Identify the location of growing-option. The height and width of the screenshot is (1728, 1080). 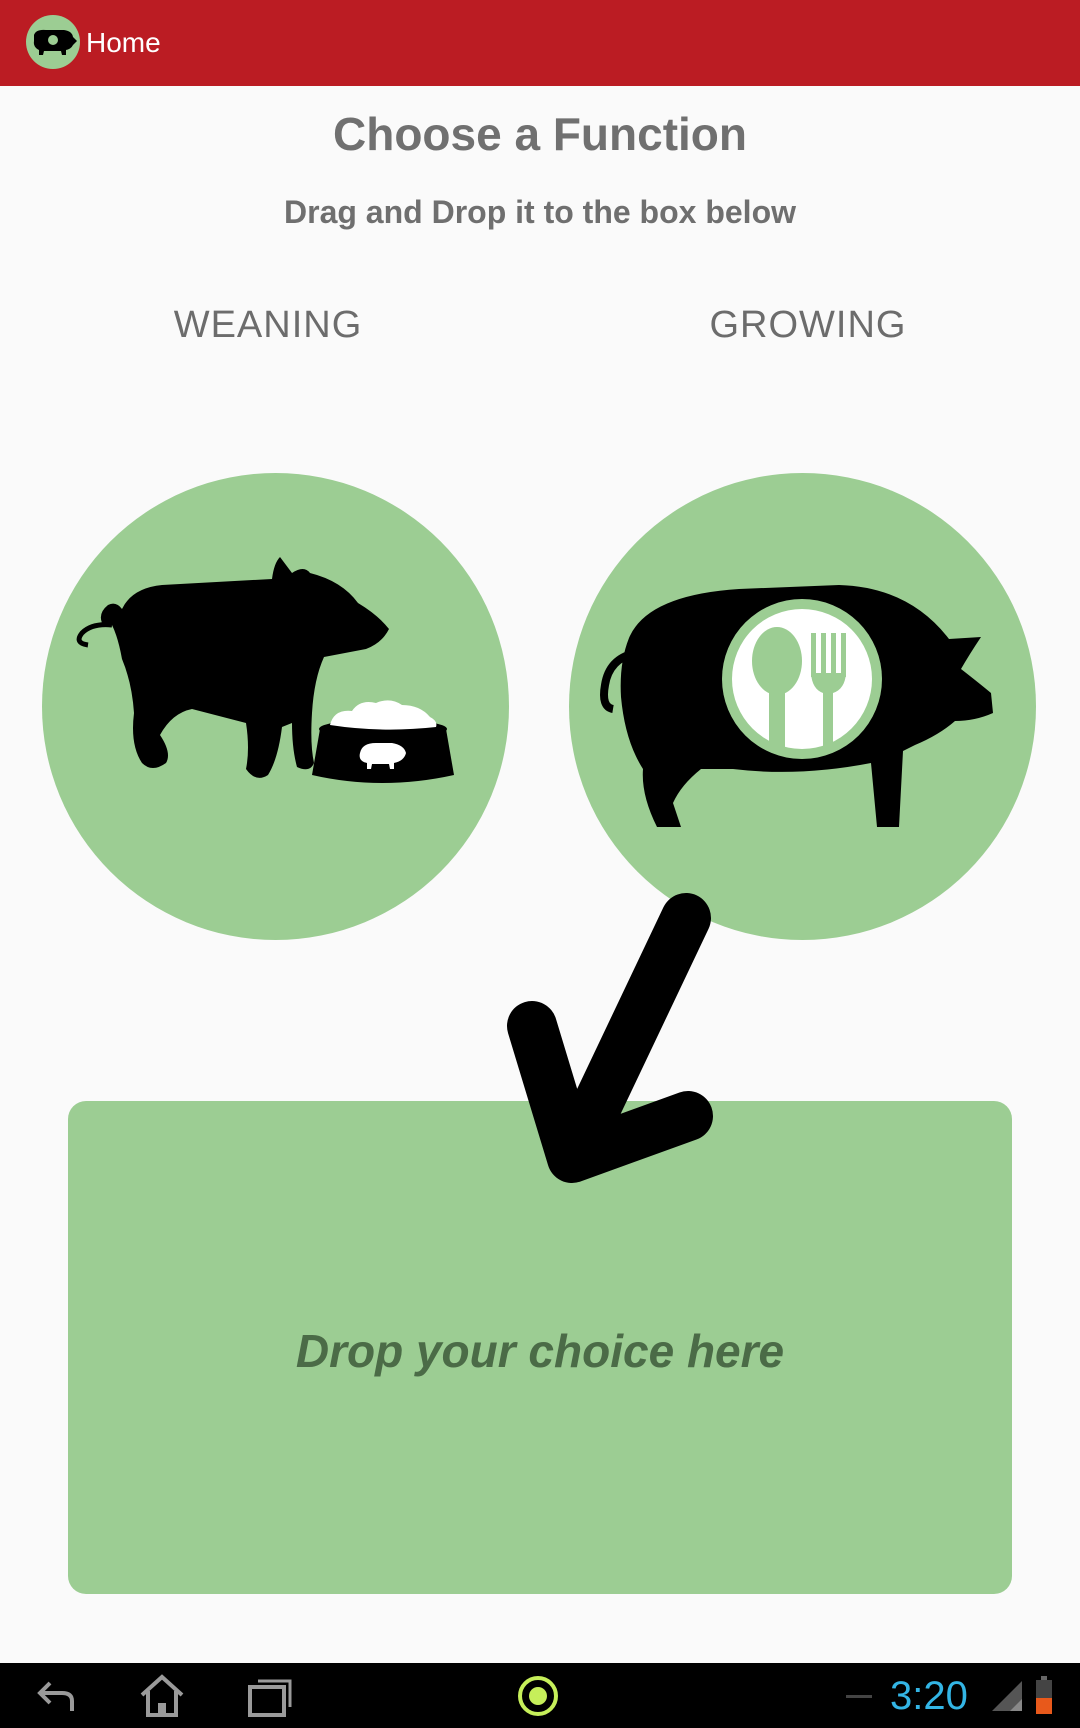
(802, 706).